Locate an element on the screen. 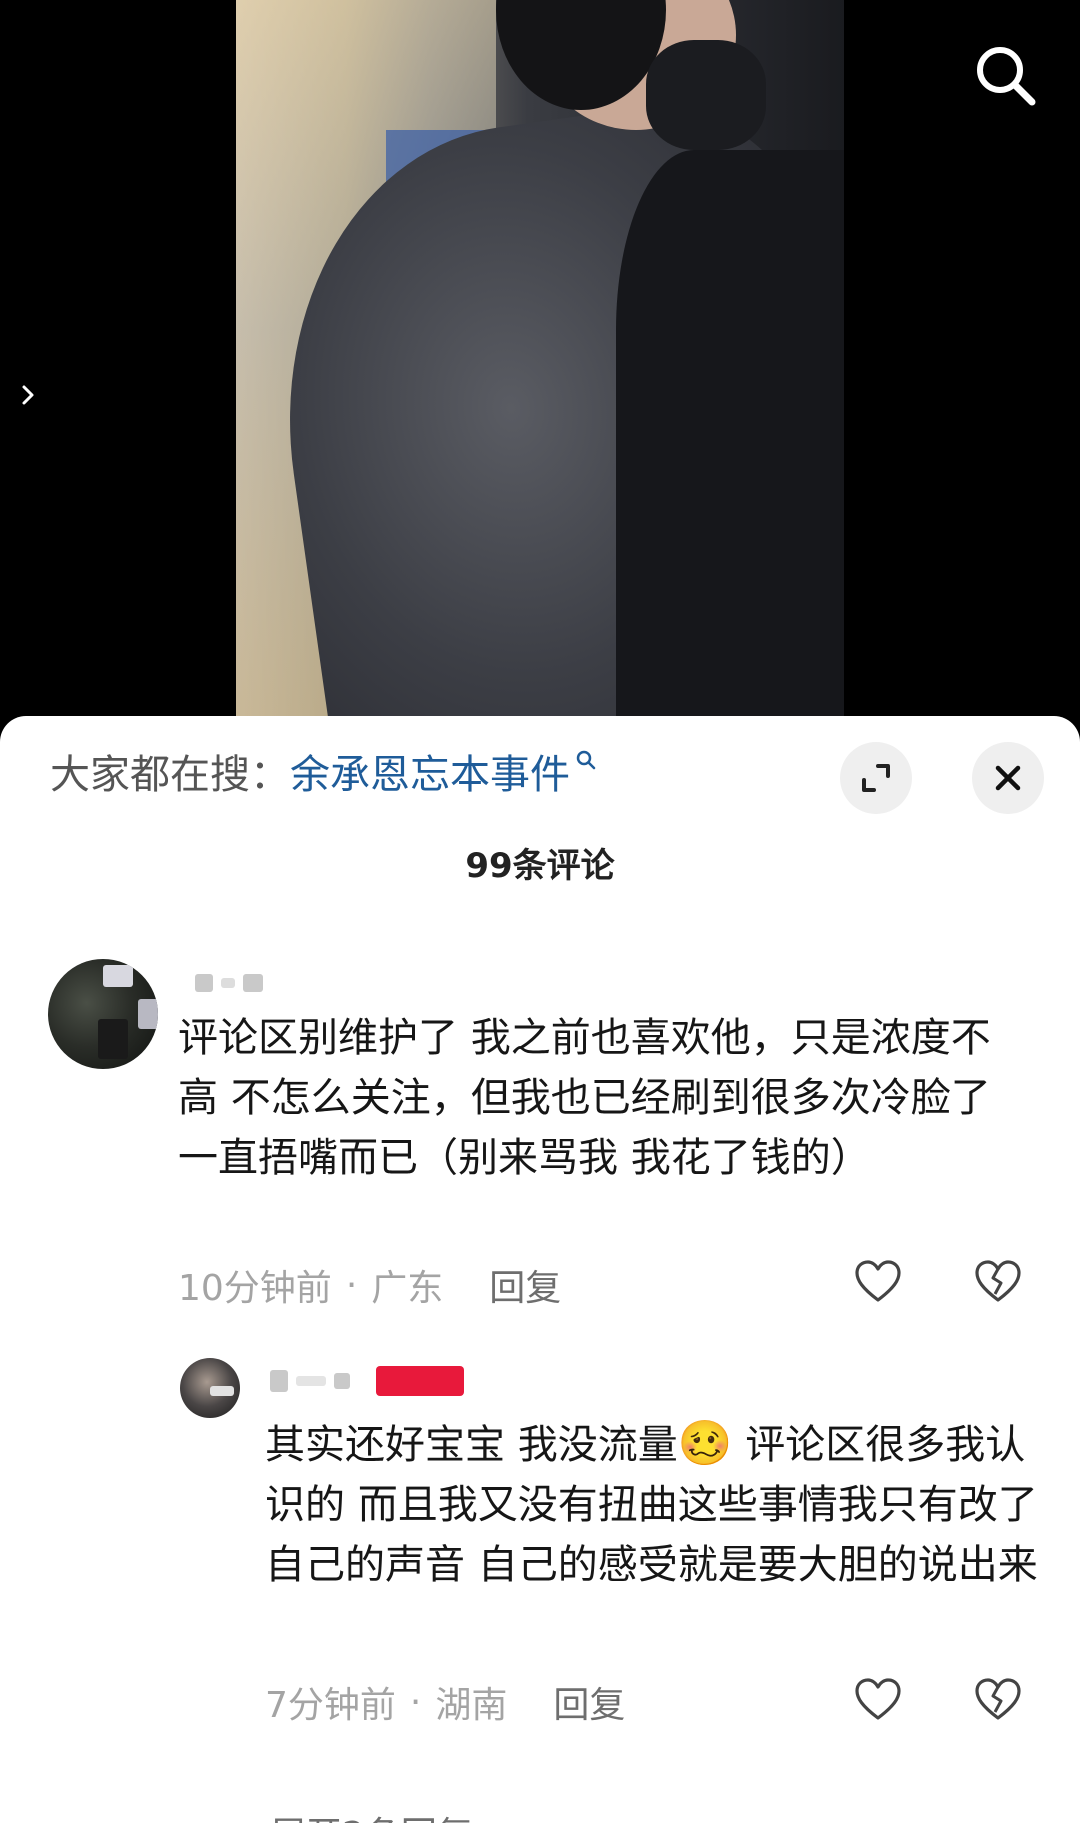 This screenshot has width=1080, height=1823. comment-meta: 10分钟前 · 广东 回复 is located at coordinates (369, 1285).